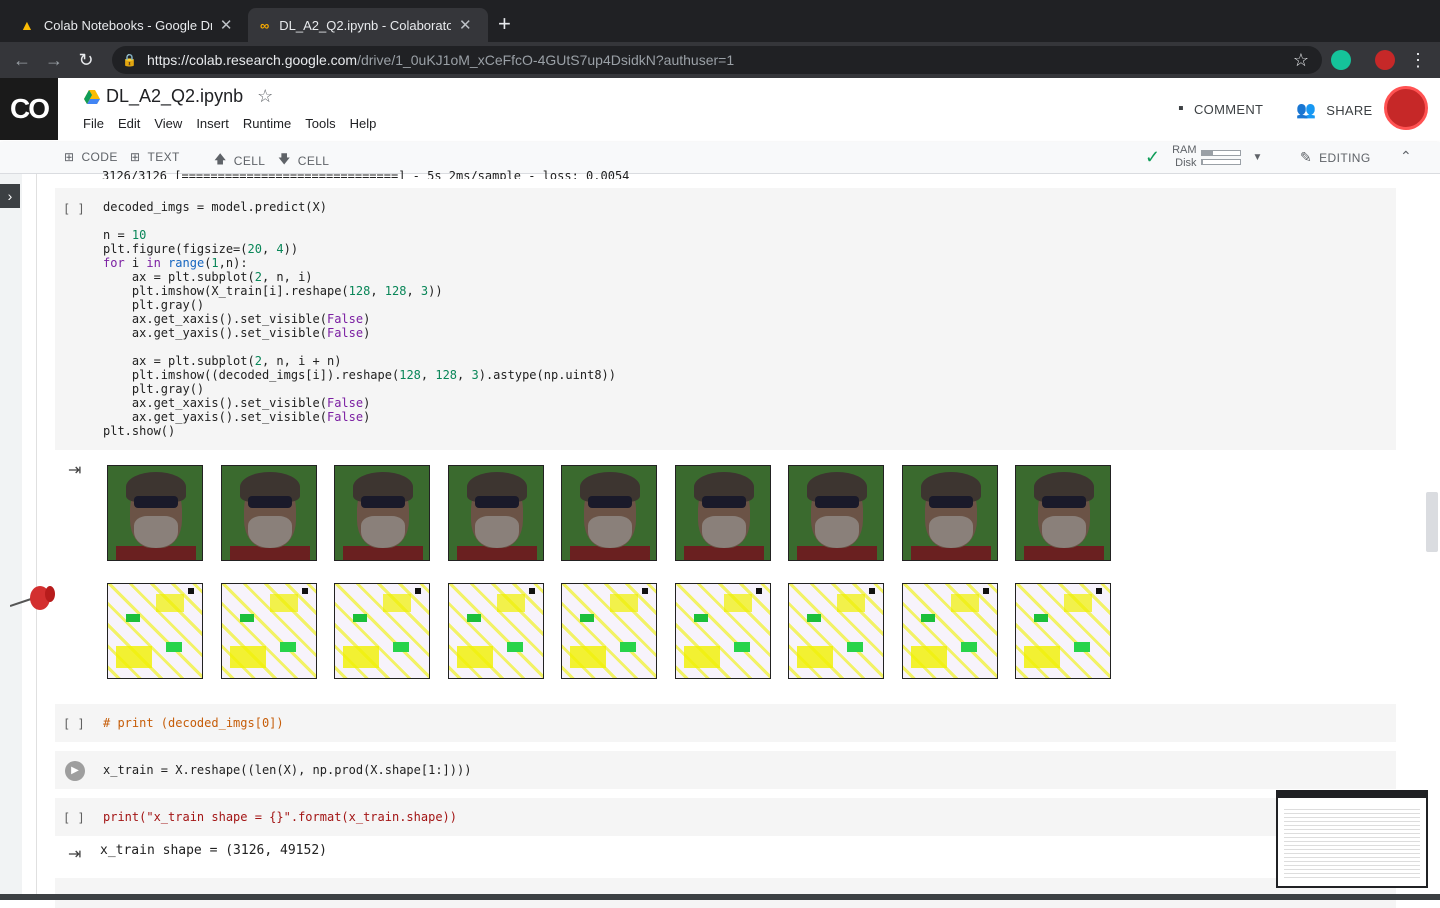 The height and width of the screenshot is (908, 1440). What do you see at coordinates (86, 60) in the screenshot?
I see `reload-icon: ↻` at bounding box center [86, 60].